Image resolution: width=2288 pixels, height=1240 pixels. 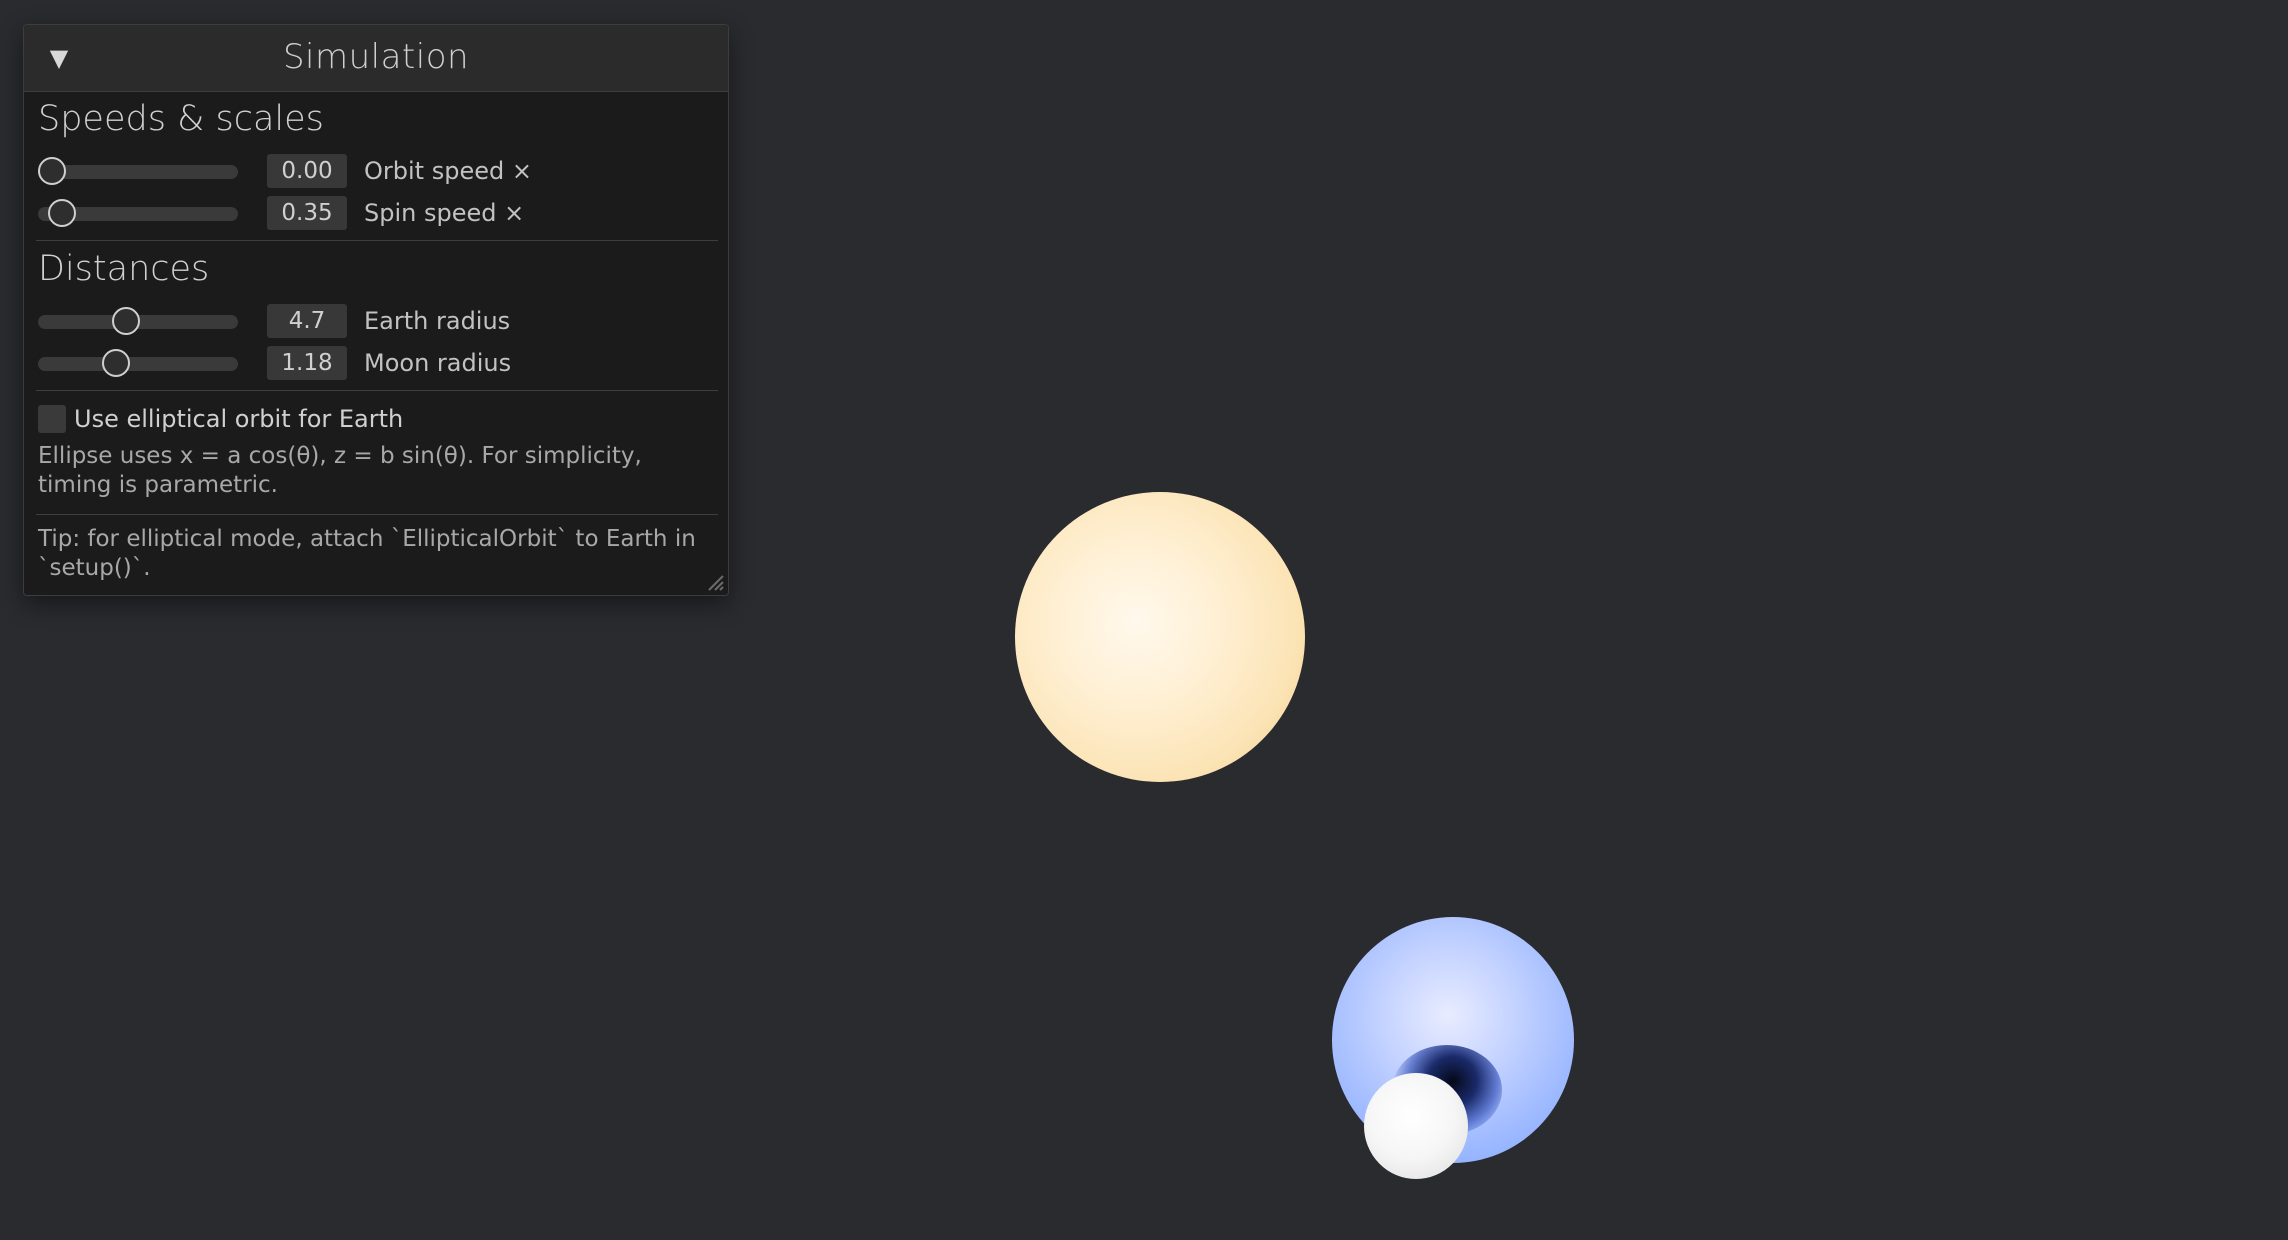 I want to click on panel-title: Simulation, so click(x=376, y=57).